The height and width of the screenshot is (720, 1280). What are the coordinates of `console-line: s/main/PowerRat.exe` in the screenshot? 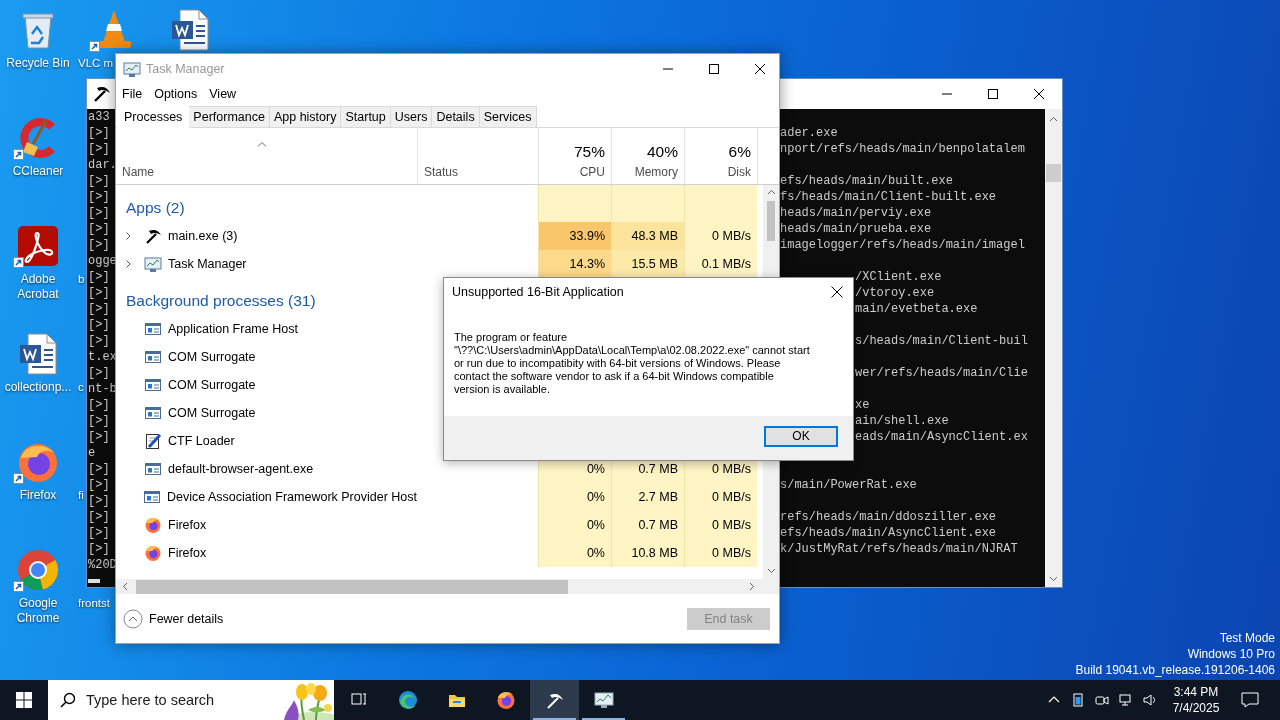 It's located at (848, 485).